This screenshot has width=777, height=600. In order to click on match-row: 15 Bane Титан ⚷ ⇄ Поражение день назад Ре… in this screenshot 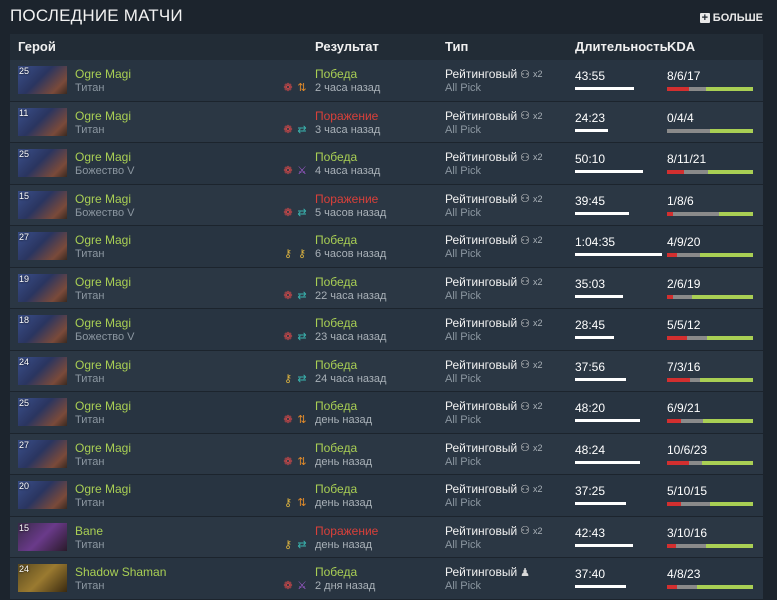, I will do `click(386, 537)`.